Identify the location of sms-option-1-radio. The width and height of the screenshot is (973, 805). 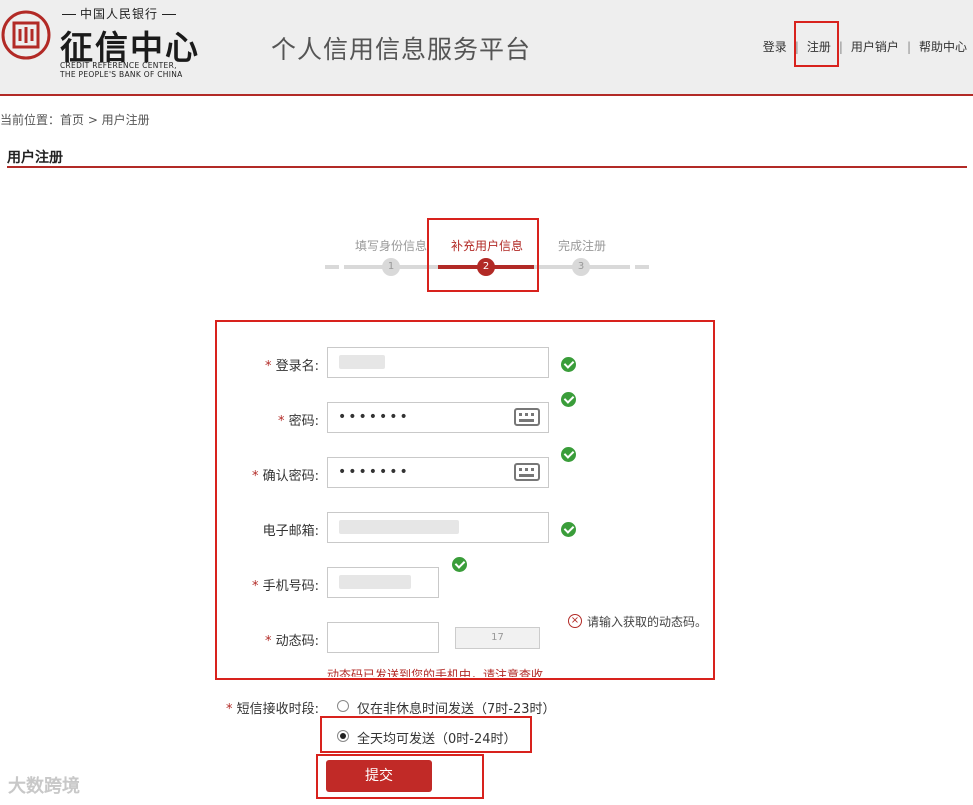
(343, 706).